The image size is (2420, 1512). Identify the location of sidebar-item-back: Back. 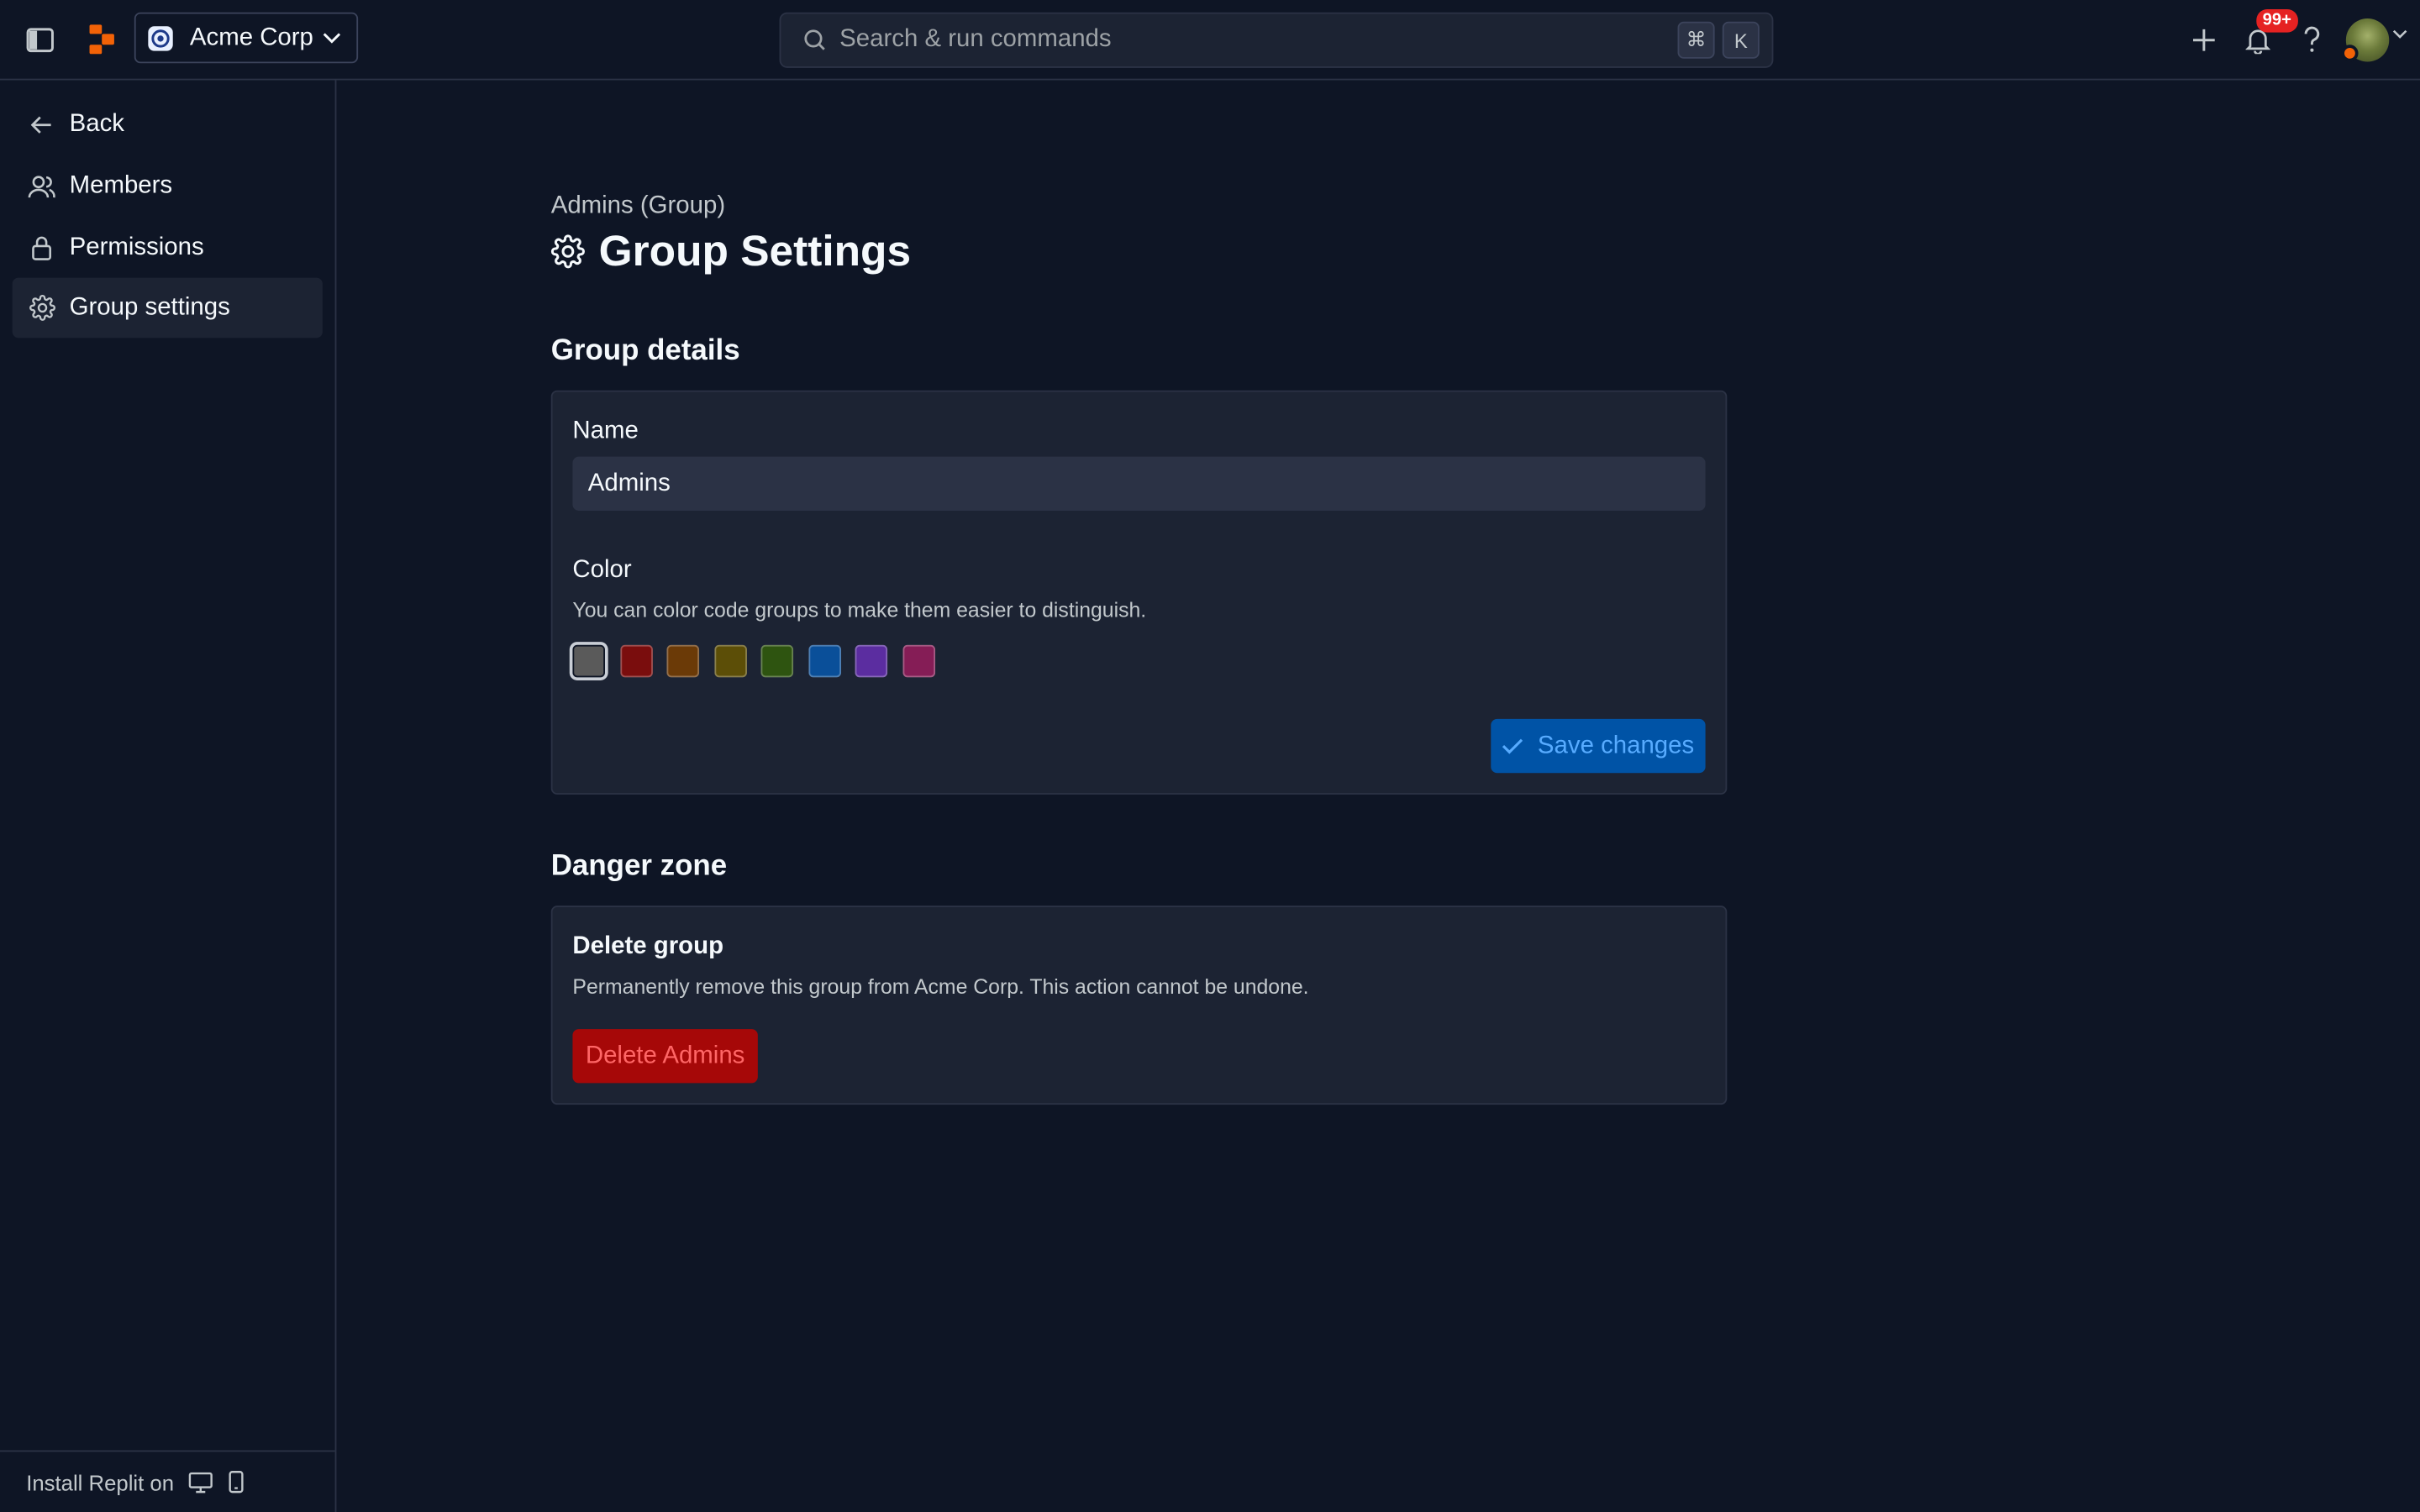
(168, 124).